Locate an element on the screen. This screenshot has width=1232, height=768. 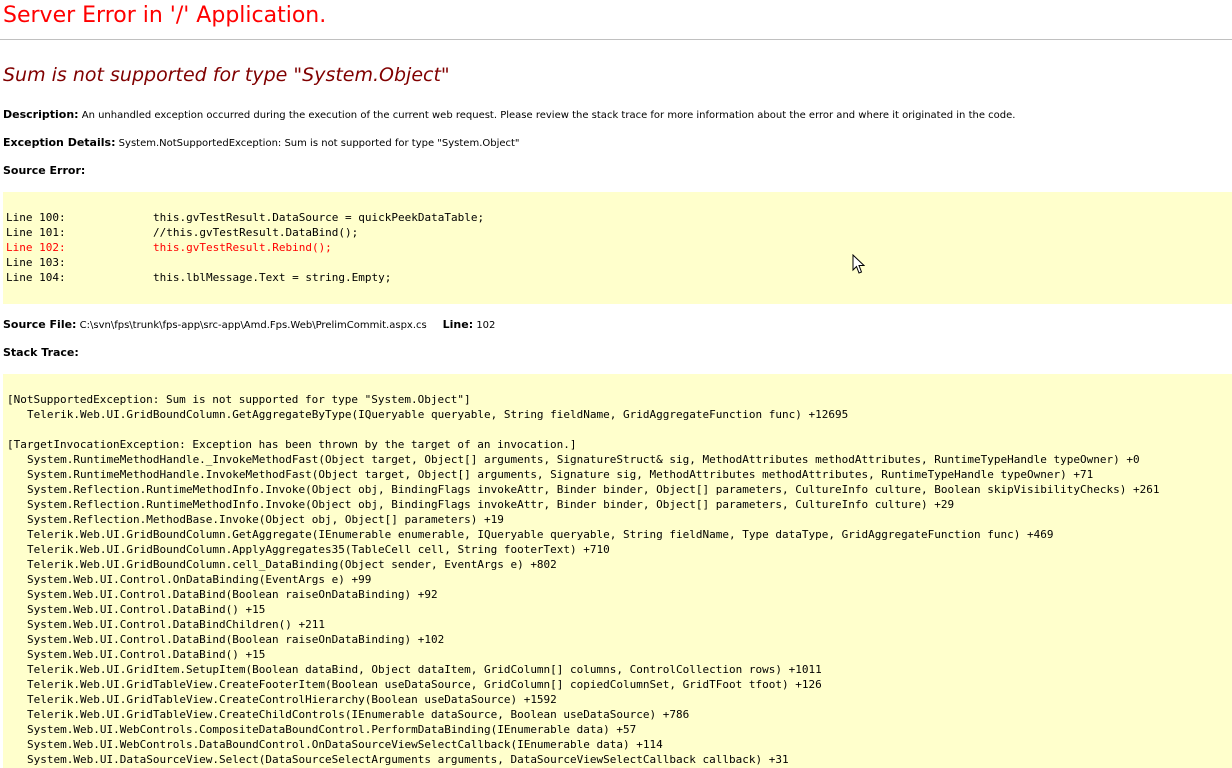
line-label: Line: is located at coordinates (458, 324).